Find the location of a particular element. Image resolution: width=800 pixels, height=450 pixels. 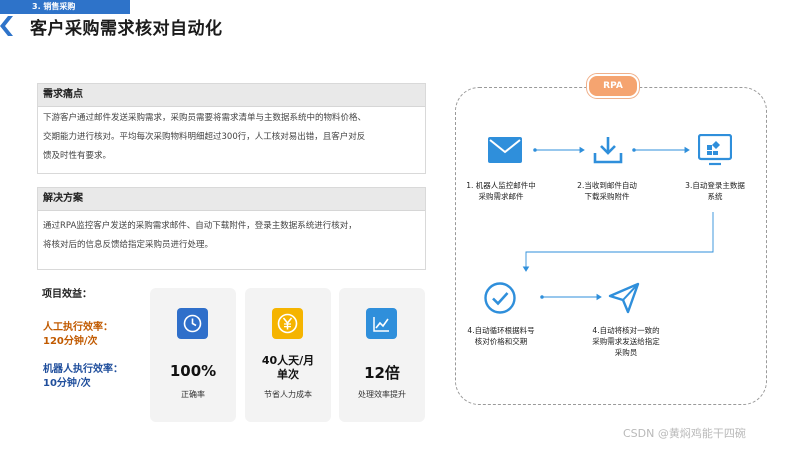

step-line: 系统 is located at coordinates (715, 196).